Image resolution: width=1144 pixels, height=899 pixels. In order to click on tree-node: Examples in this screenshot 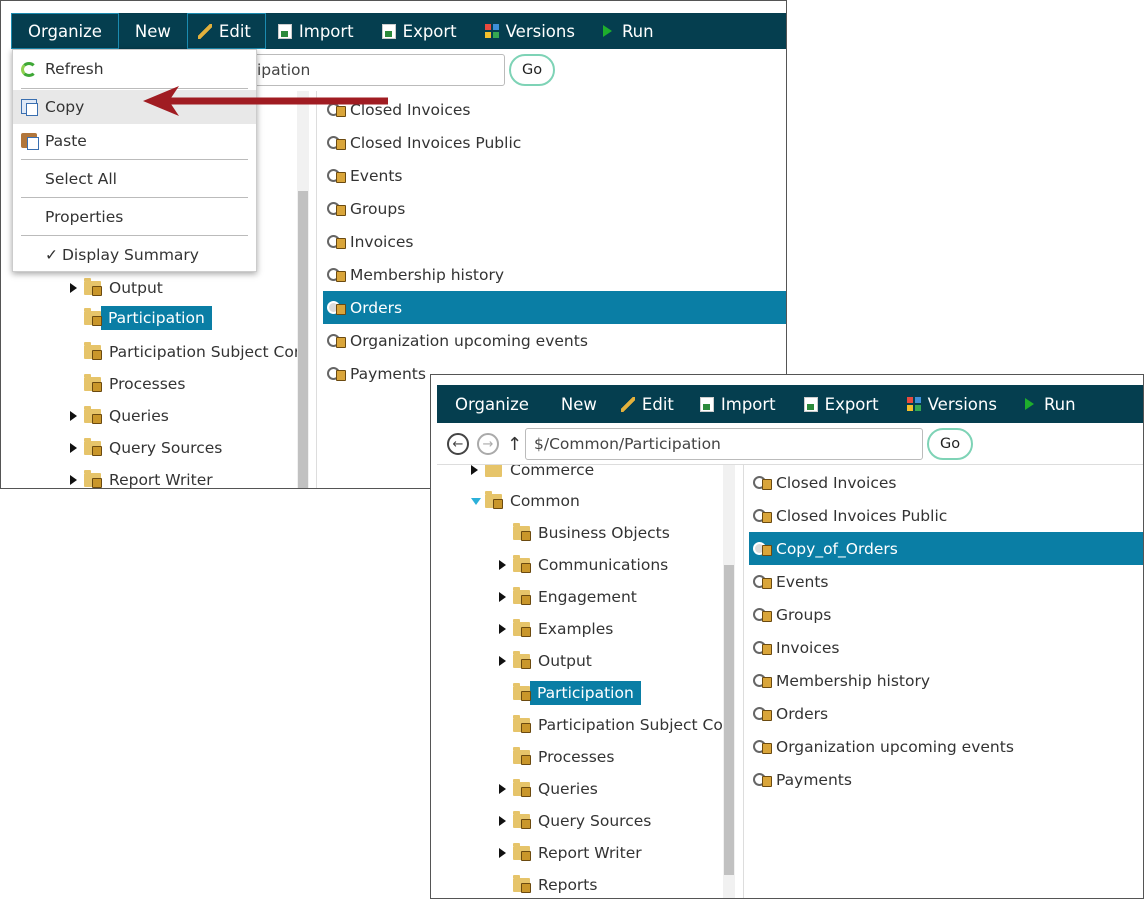, I will do `click(556, 629)`.